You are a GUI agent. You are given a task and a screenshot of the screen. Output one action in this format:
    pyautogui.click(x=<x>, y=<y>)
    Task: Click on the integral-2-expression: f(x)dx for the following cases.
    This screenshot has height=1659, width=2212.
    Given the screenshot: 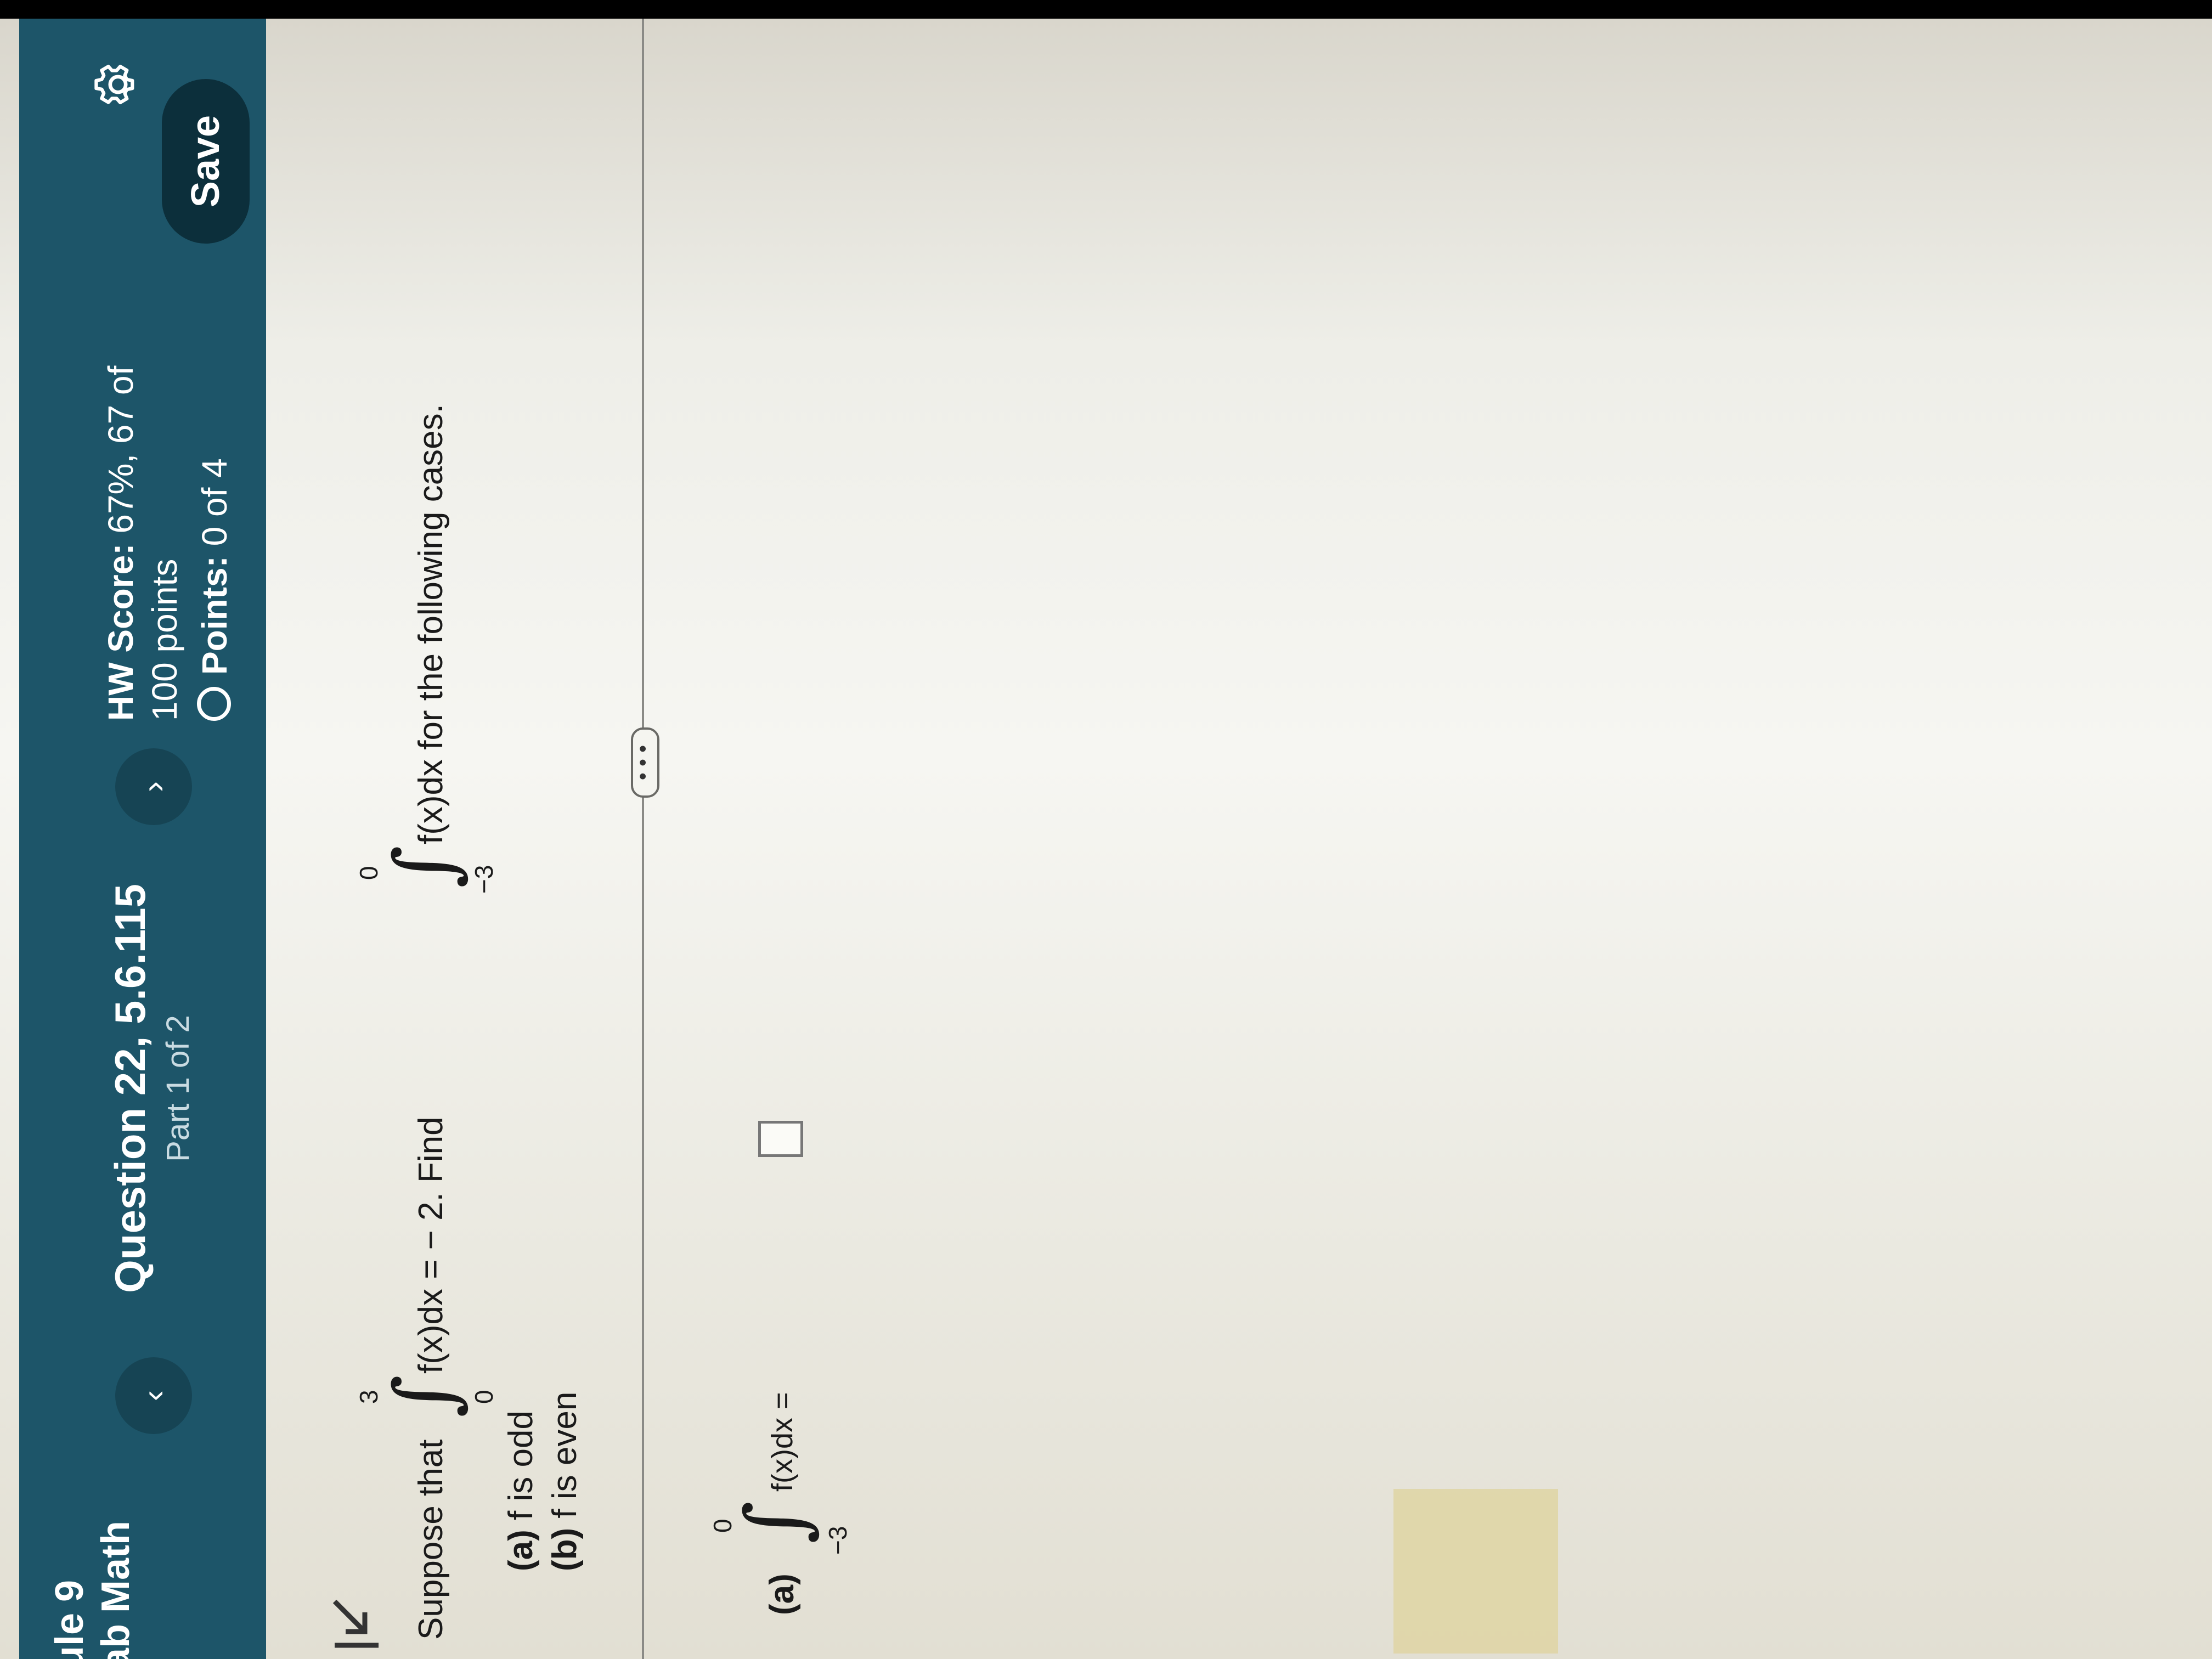 What is the action you would take?
    pyautogui.click(x=431, y=624)
    